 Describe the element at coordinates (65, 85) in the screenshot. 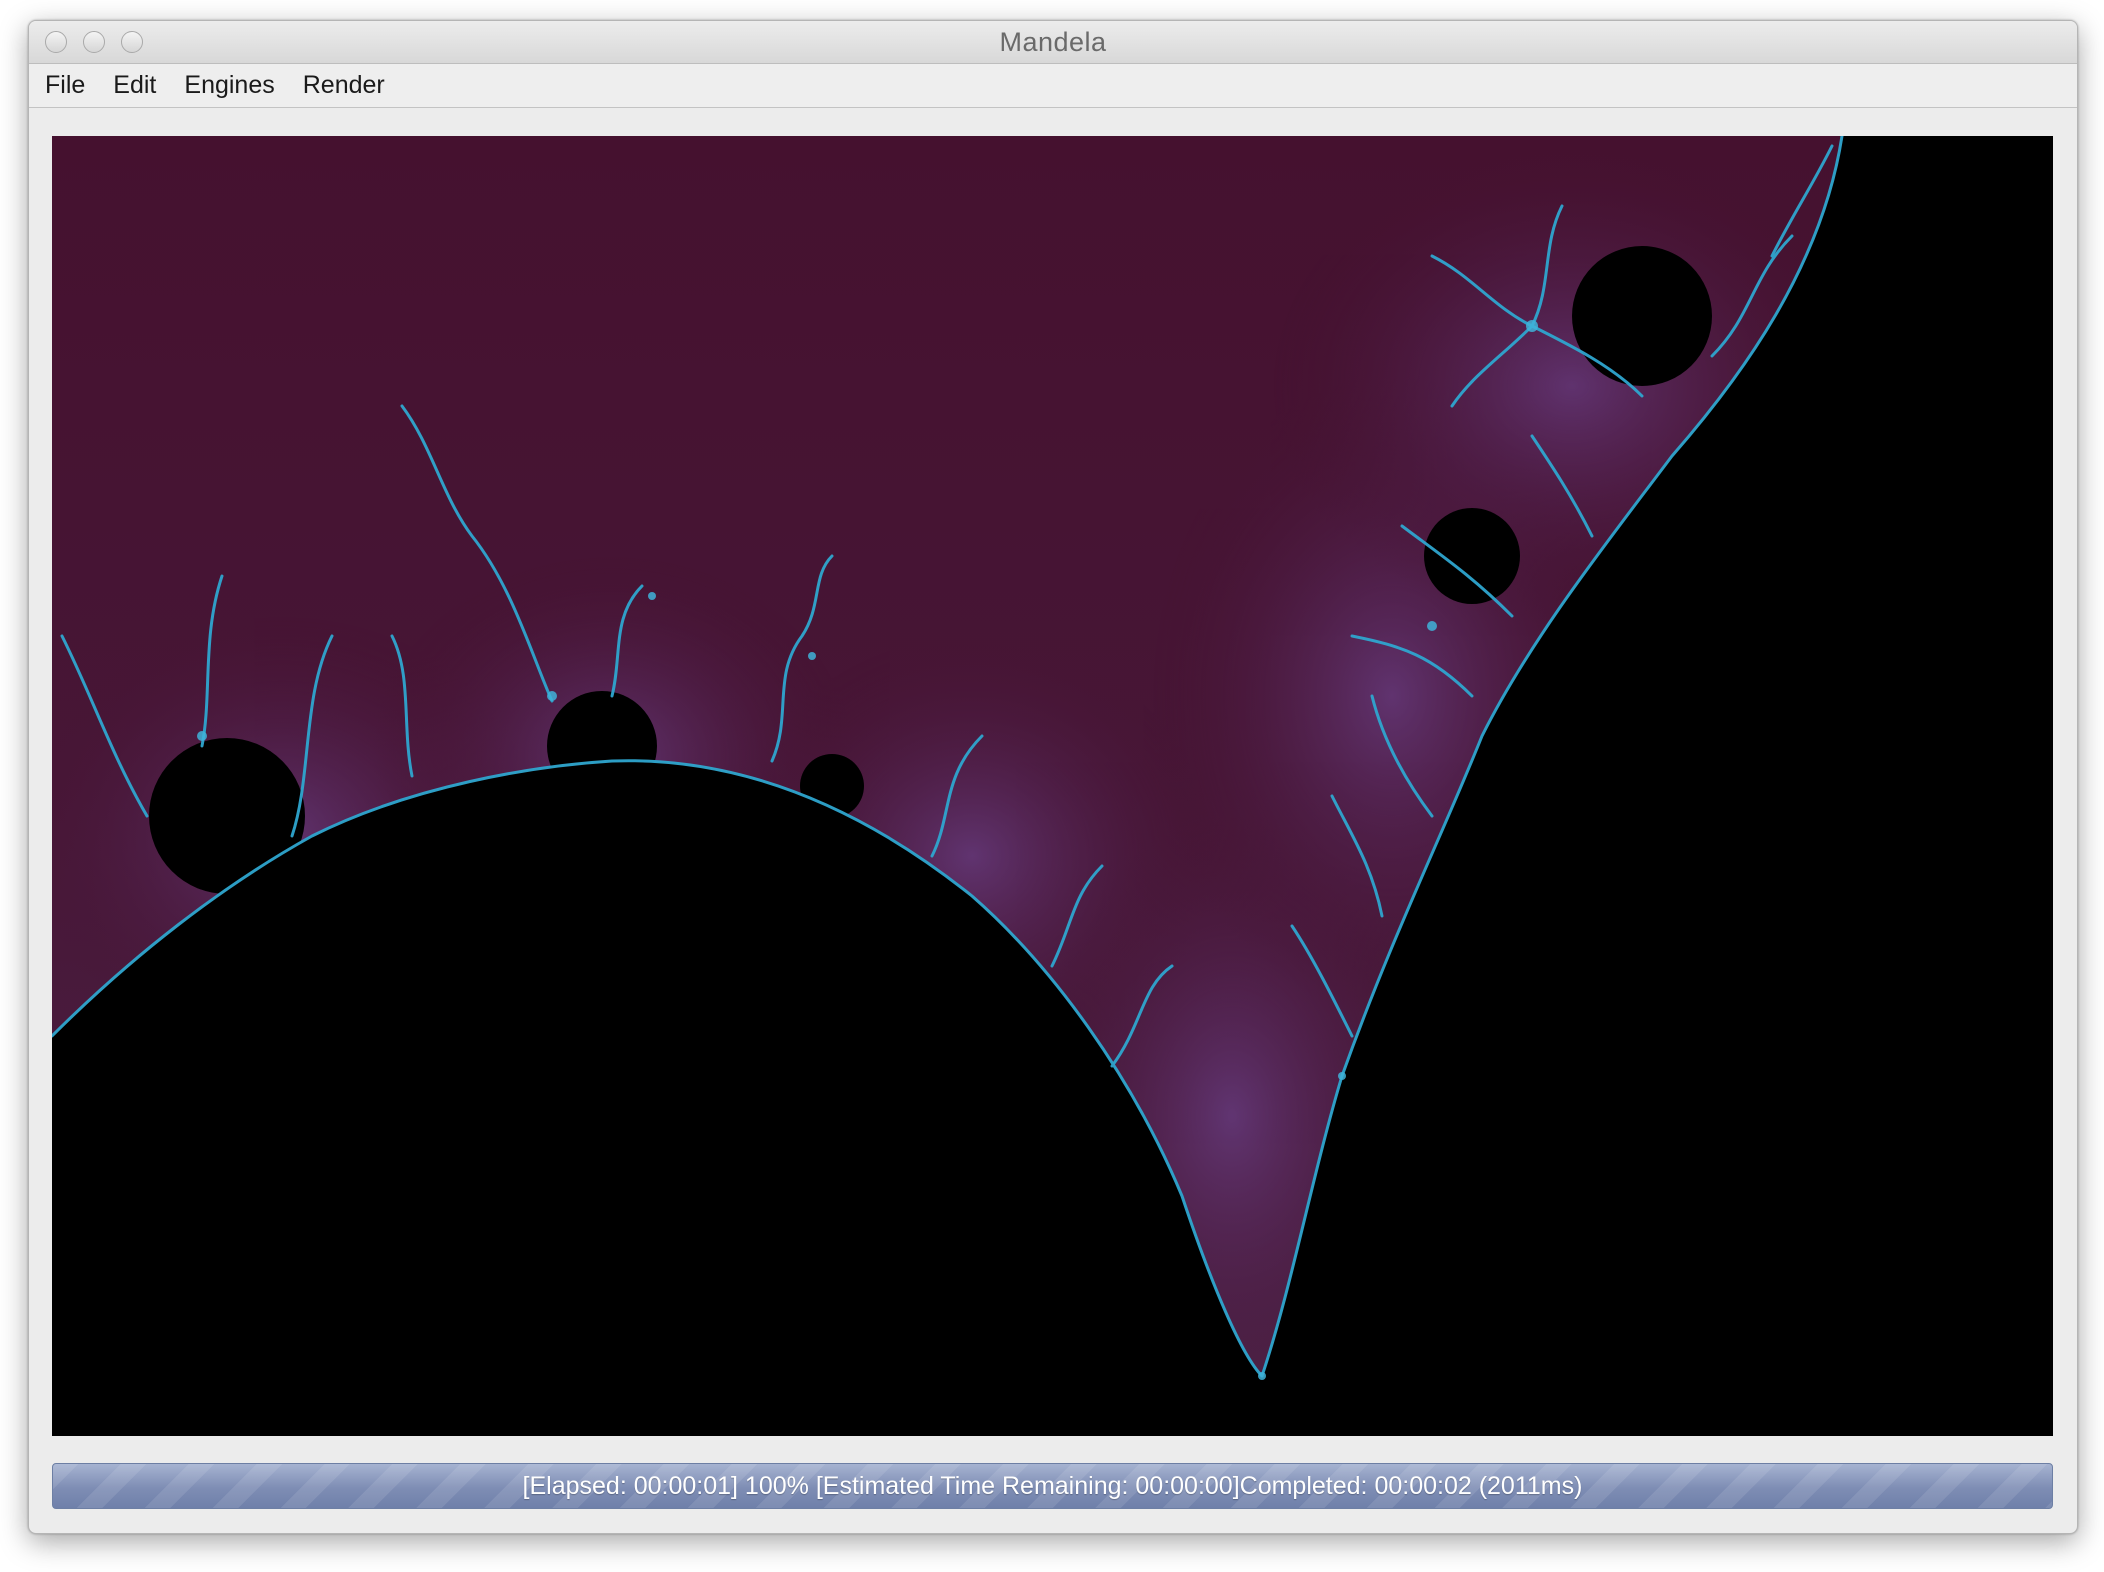

I see `menu-file: File` at that location.